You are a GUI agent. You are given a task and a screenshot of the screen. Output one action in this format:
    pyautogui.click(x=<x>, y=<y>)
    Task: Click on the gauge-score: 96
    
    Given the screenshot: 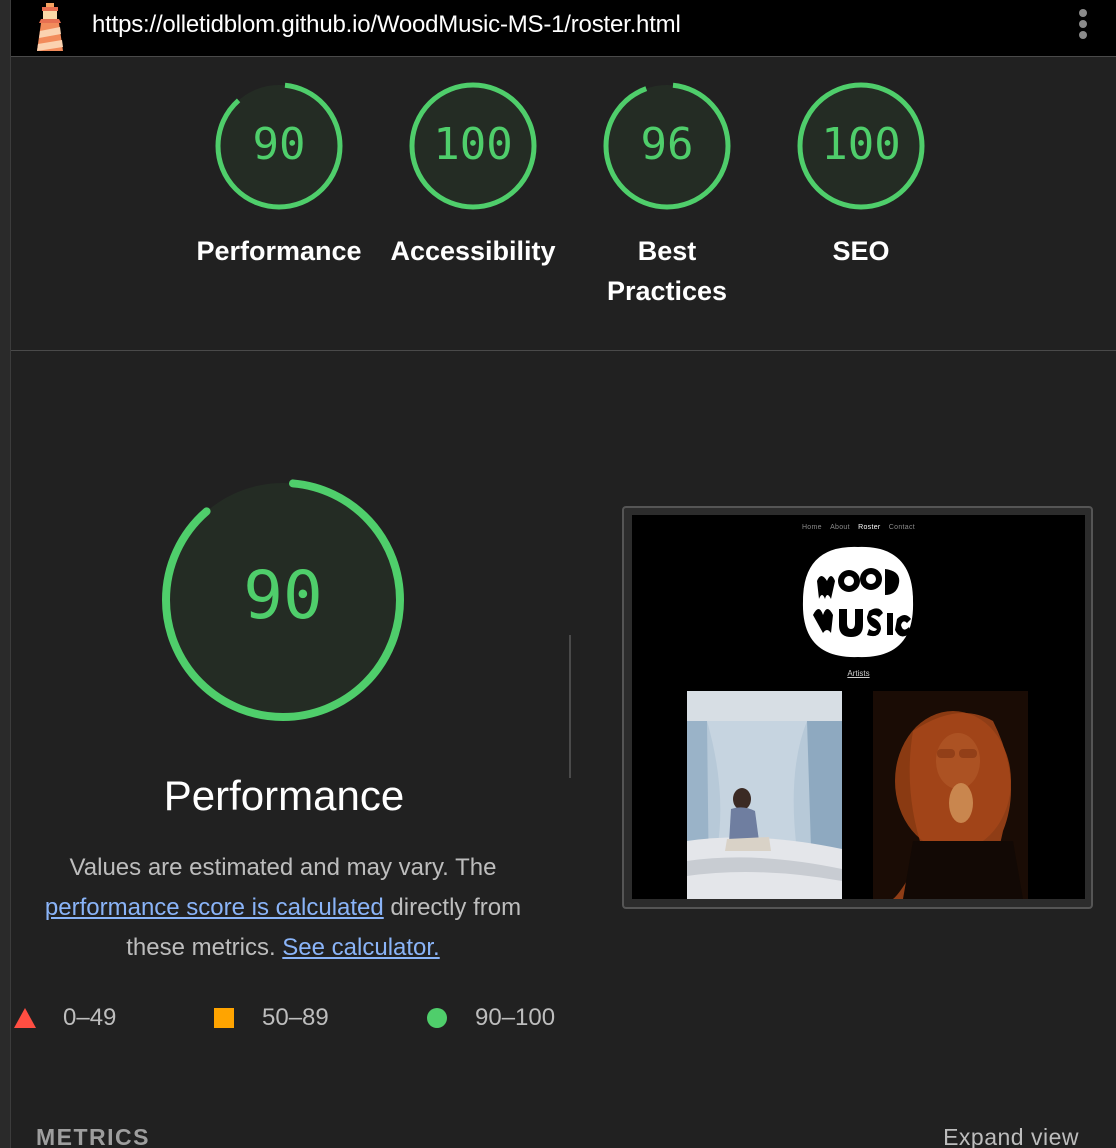 What is the action you would take?
    pyautogui.click(x=667, y=144)
    